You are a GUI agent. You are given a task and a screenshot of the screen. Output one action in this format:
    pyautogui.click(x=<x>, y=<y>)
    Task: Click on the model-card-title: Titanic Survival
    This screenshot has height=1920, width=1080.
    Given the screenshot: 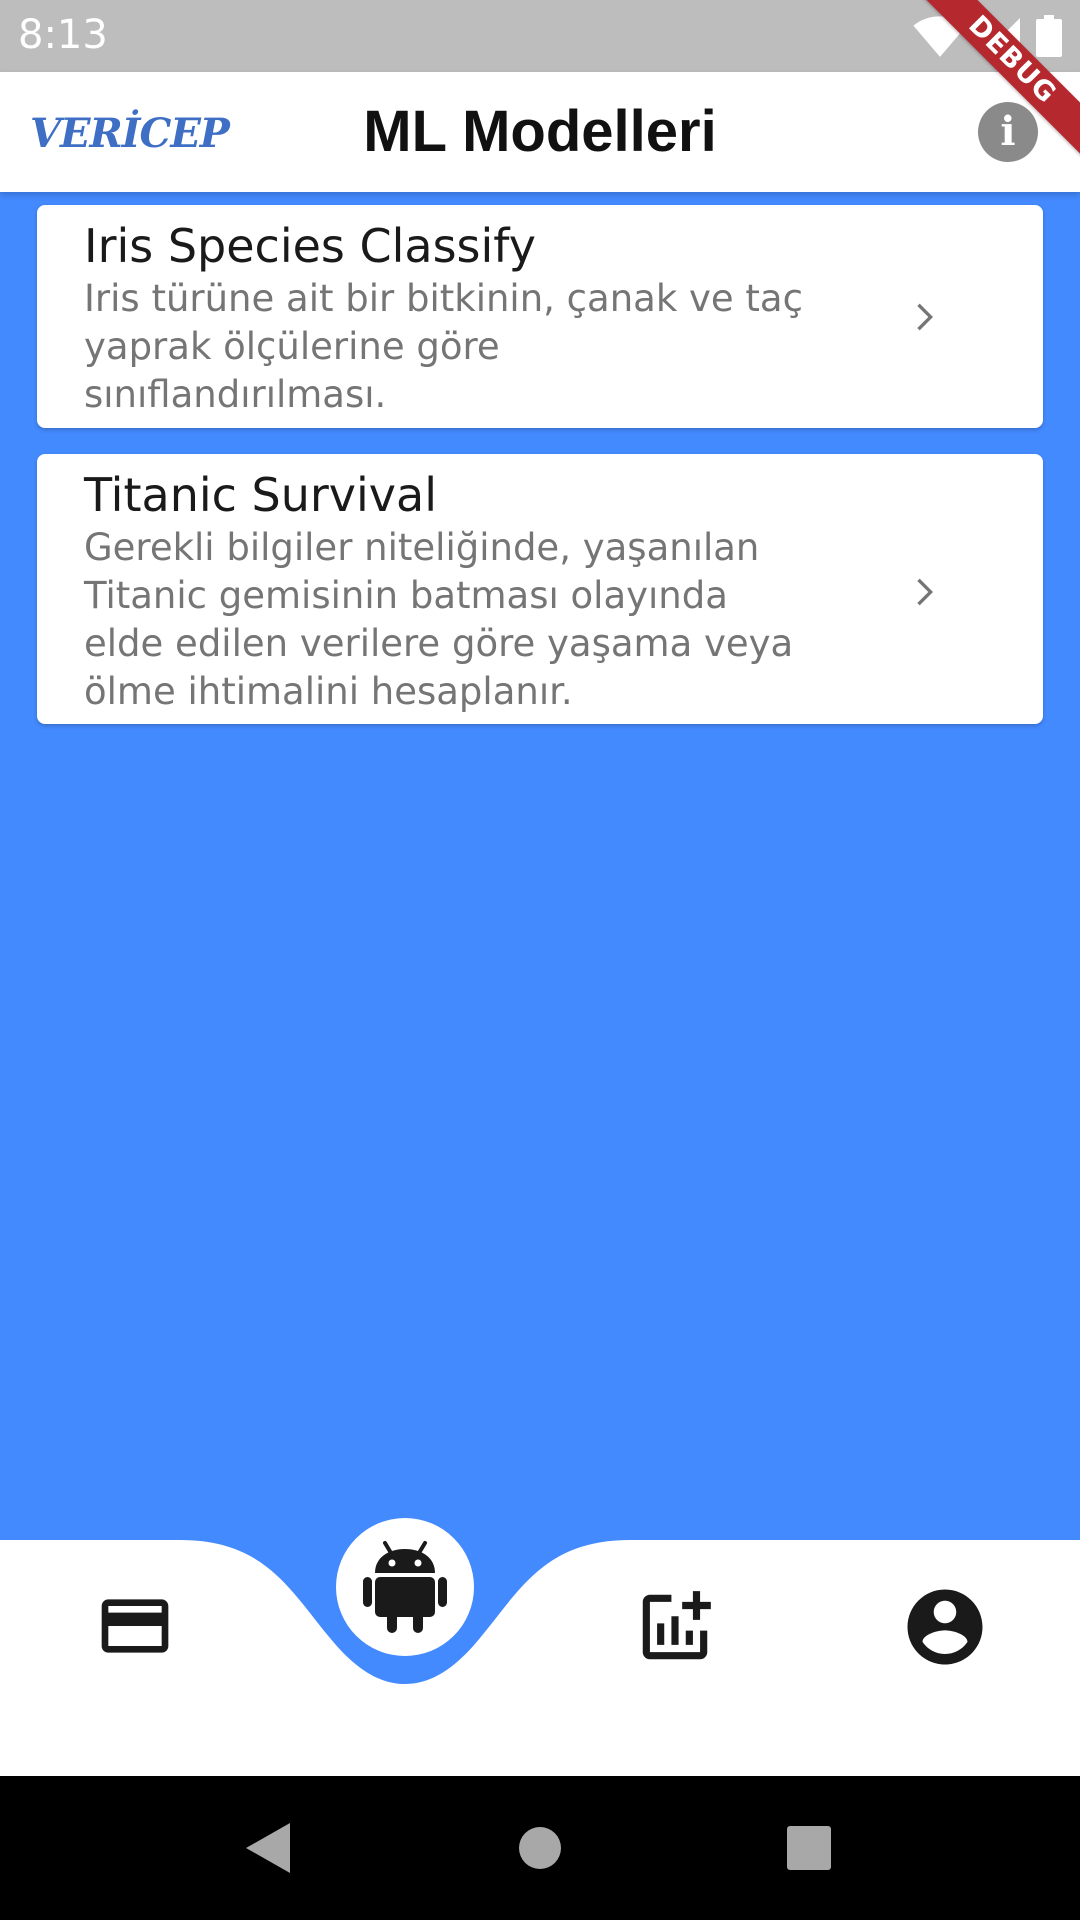 What is the action you would take?
    pyautogui.click(x=260, y=495)
    